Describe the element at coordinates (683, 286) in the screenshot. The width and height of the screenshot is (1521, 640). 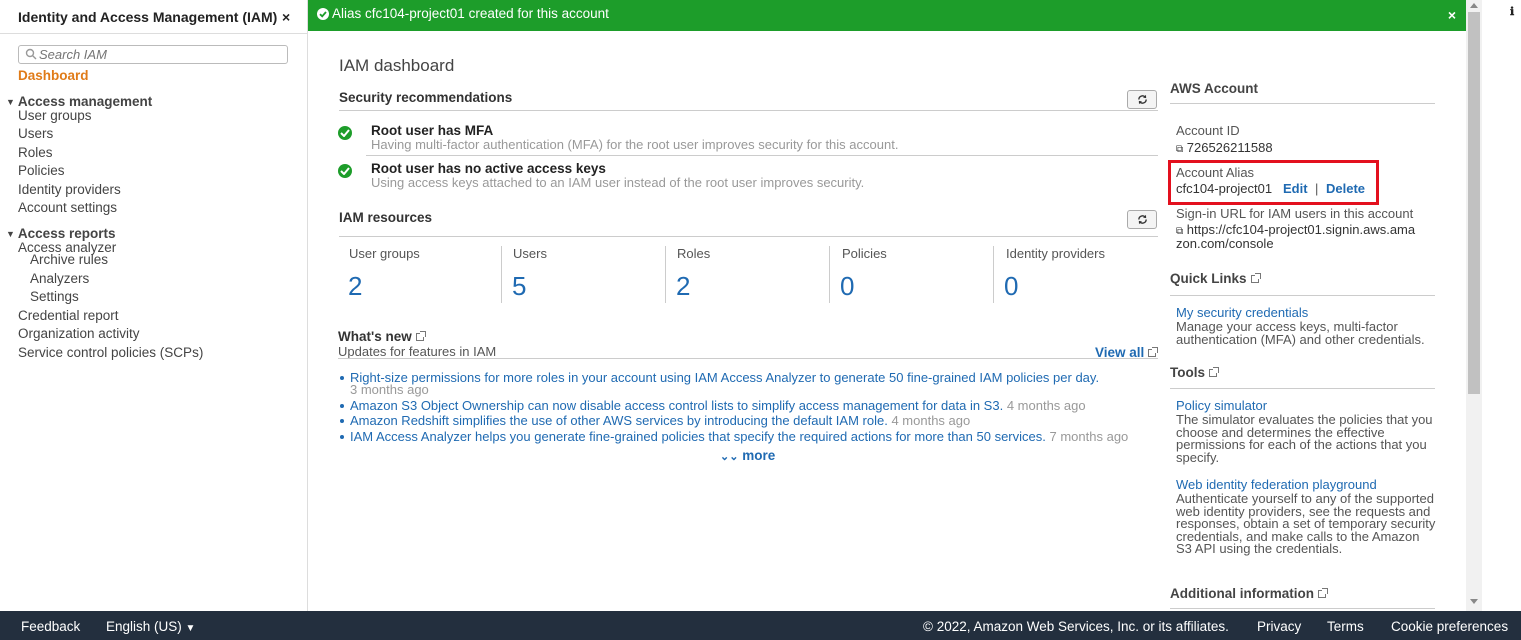
I see `resource-count-roles: 2` at that location.